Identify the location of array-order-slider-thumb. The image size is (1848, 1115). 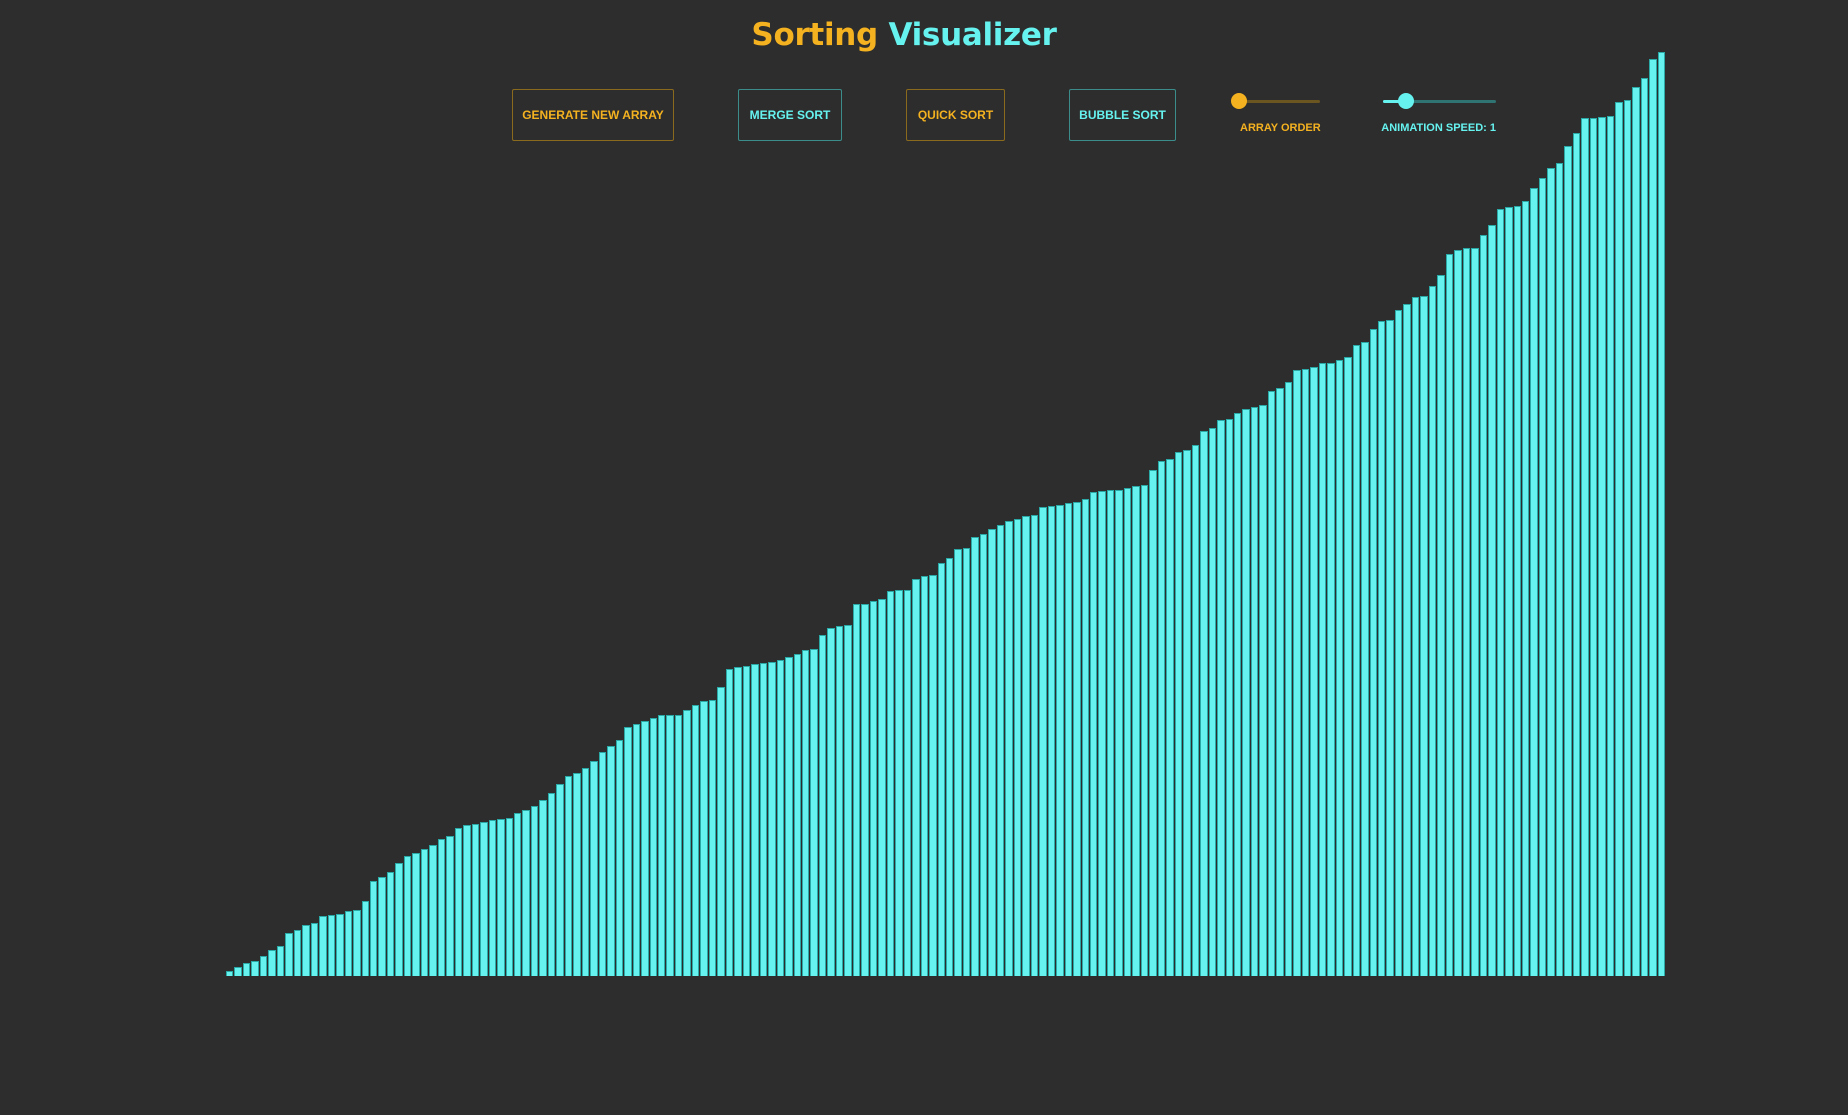
(1239, 101).